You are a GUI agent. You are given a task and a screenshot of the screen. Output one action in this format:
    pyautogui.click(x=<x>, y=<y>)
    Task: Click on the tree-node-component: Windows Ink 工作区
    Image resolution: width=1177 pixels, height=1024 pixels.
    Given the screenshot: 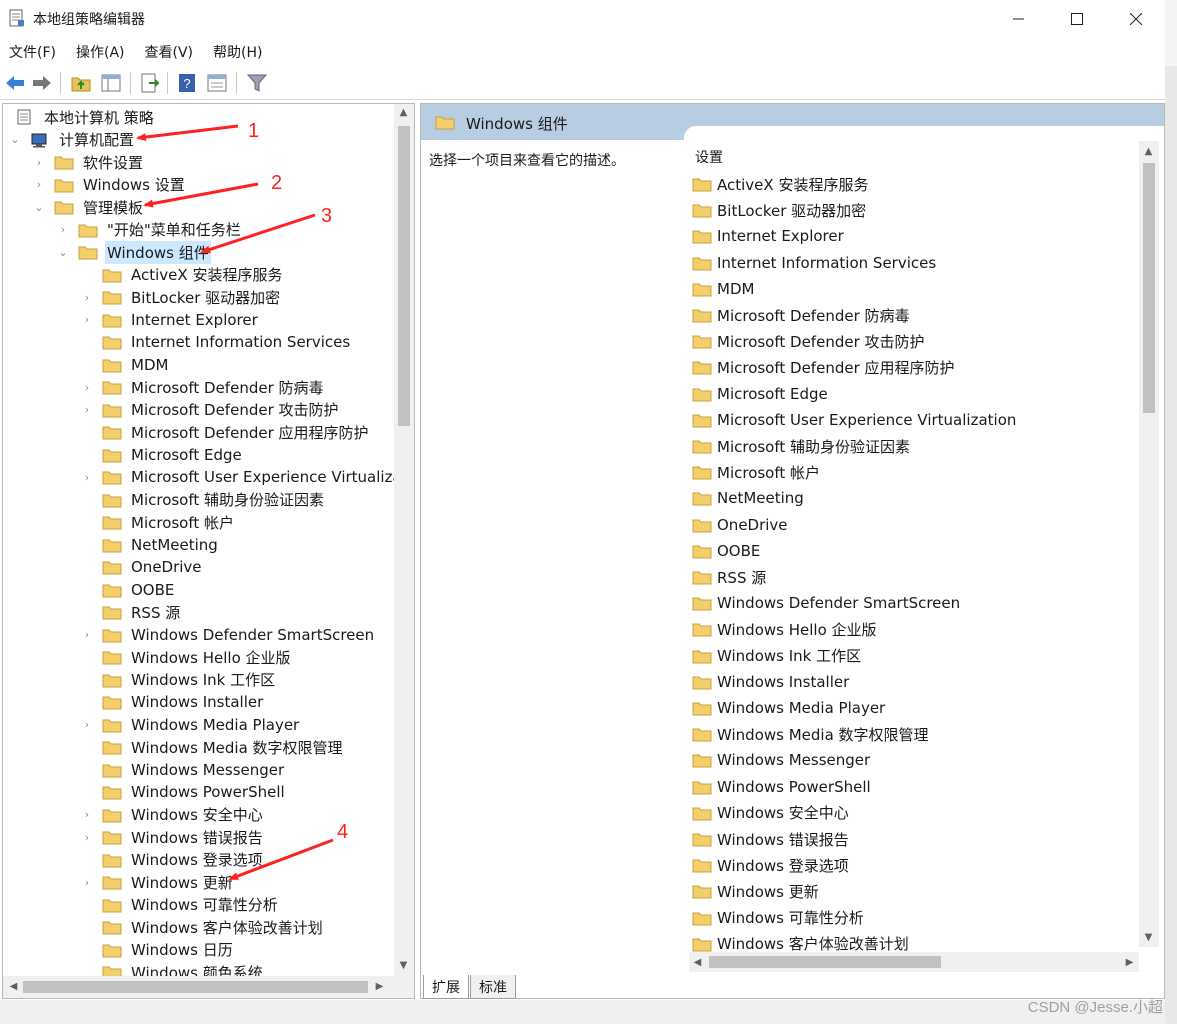 What is the action you would take?
    pyautogui.click(x=179, y=680)
    